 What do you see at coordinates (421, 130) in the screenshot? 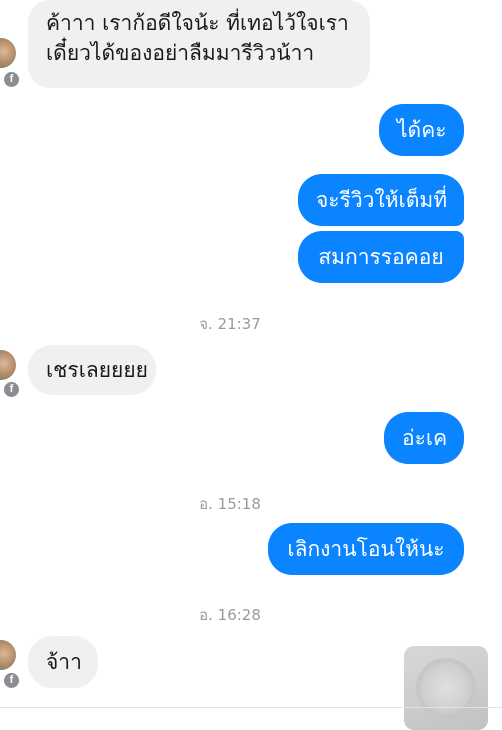
I see `outgoing-message: ได้คะ` at bounding box center [421, 130].